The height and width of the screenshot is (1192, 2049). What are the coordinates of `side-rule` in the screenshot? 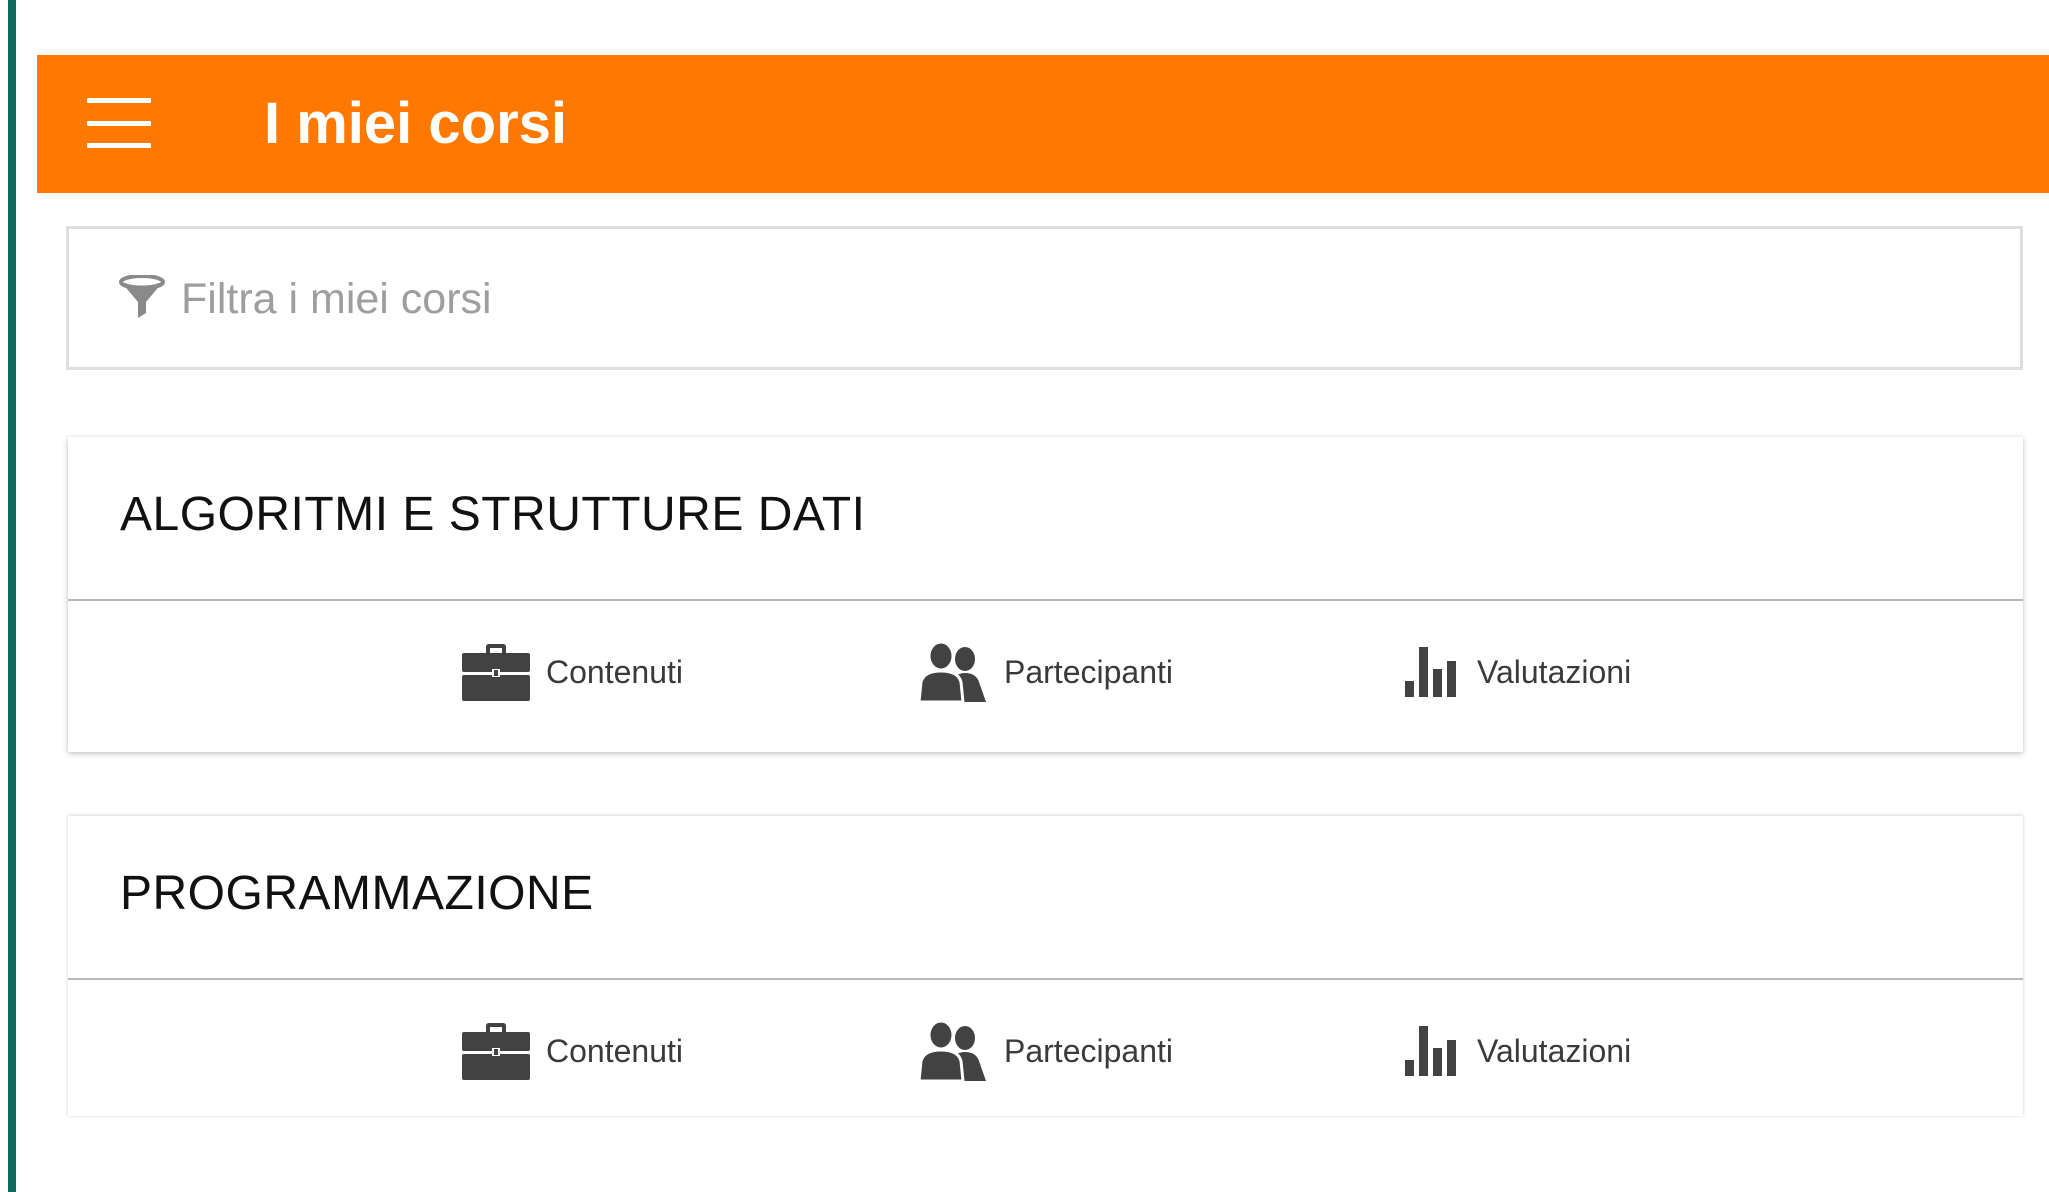 It's located at (12, 596).